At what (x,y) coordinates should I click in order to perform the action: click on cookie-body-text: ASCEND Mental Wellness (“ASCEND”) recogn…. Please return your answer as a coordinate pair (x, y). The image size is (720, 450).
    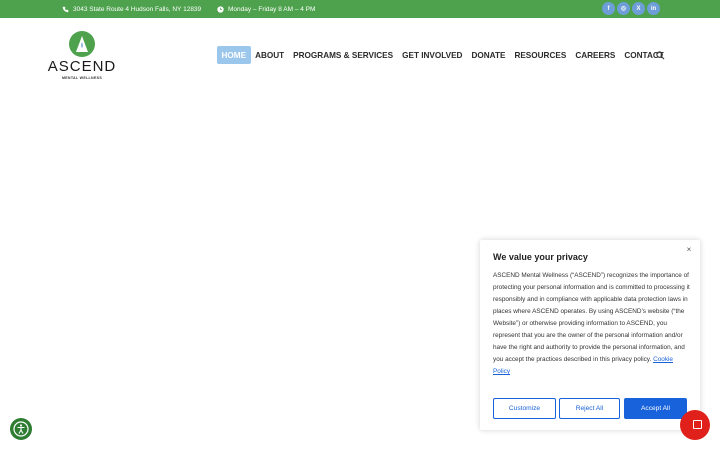
    Looking at the image, I should click on (591, 317).